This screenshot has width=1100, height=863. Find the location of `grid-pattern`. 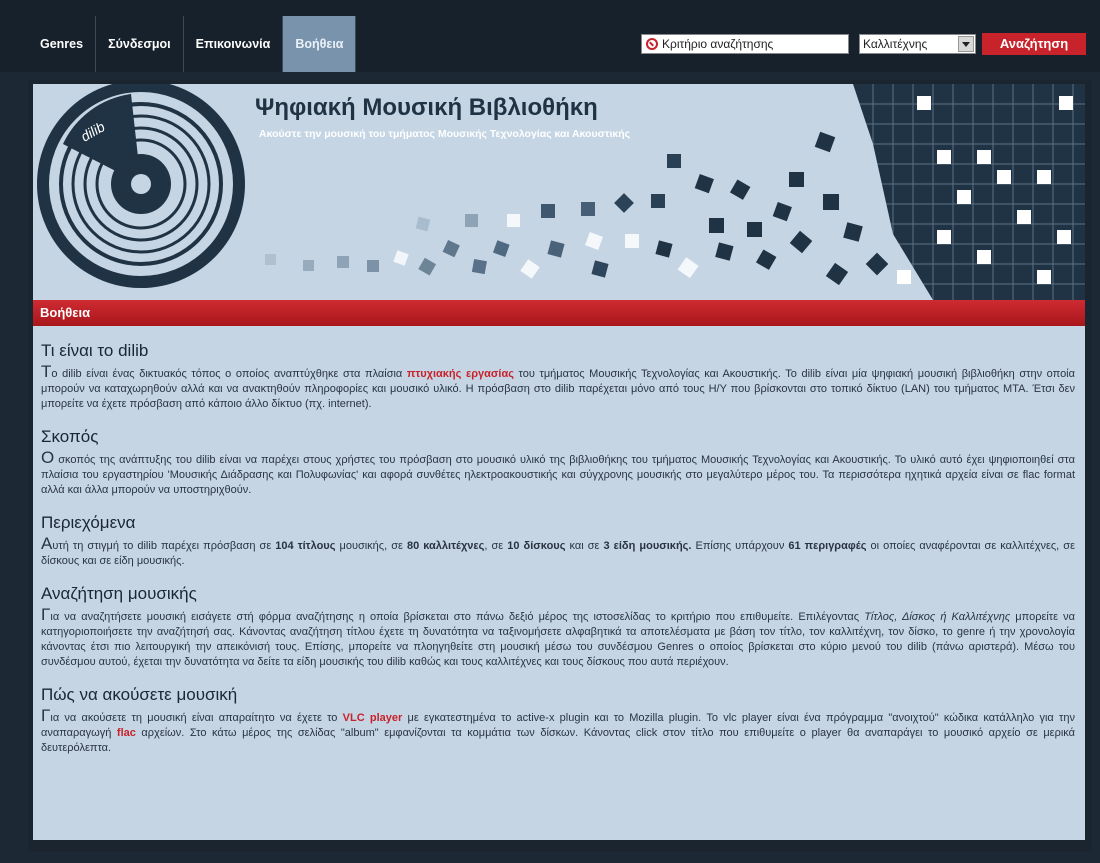

grid-pattern is located at coordinates (969, 192).